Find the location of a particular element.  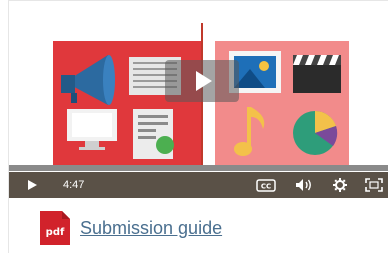

settings-button is located at coordinates (340, 185).